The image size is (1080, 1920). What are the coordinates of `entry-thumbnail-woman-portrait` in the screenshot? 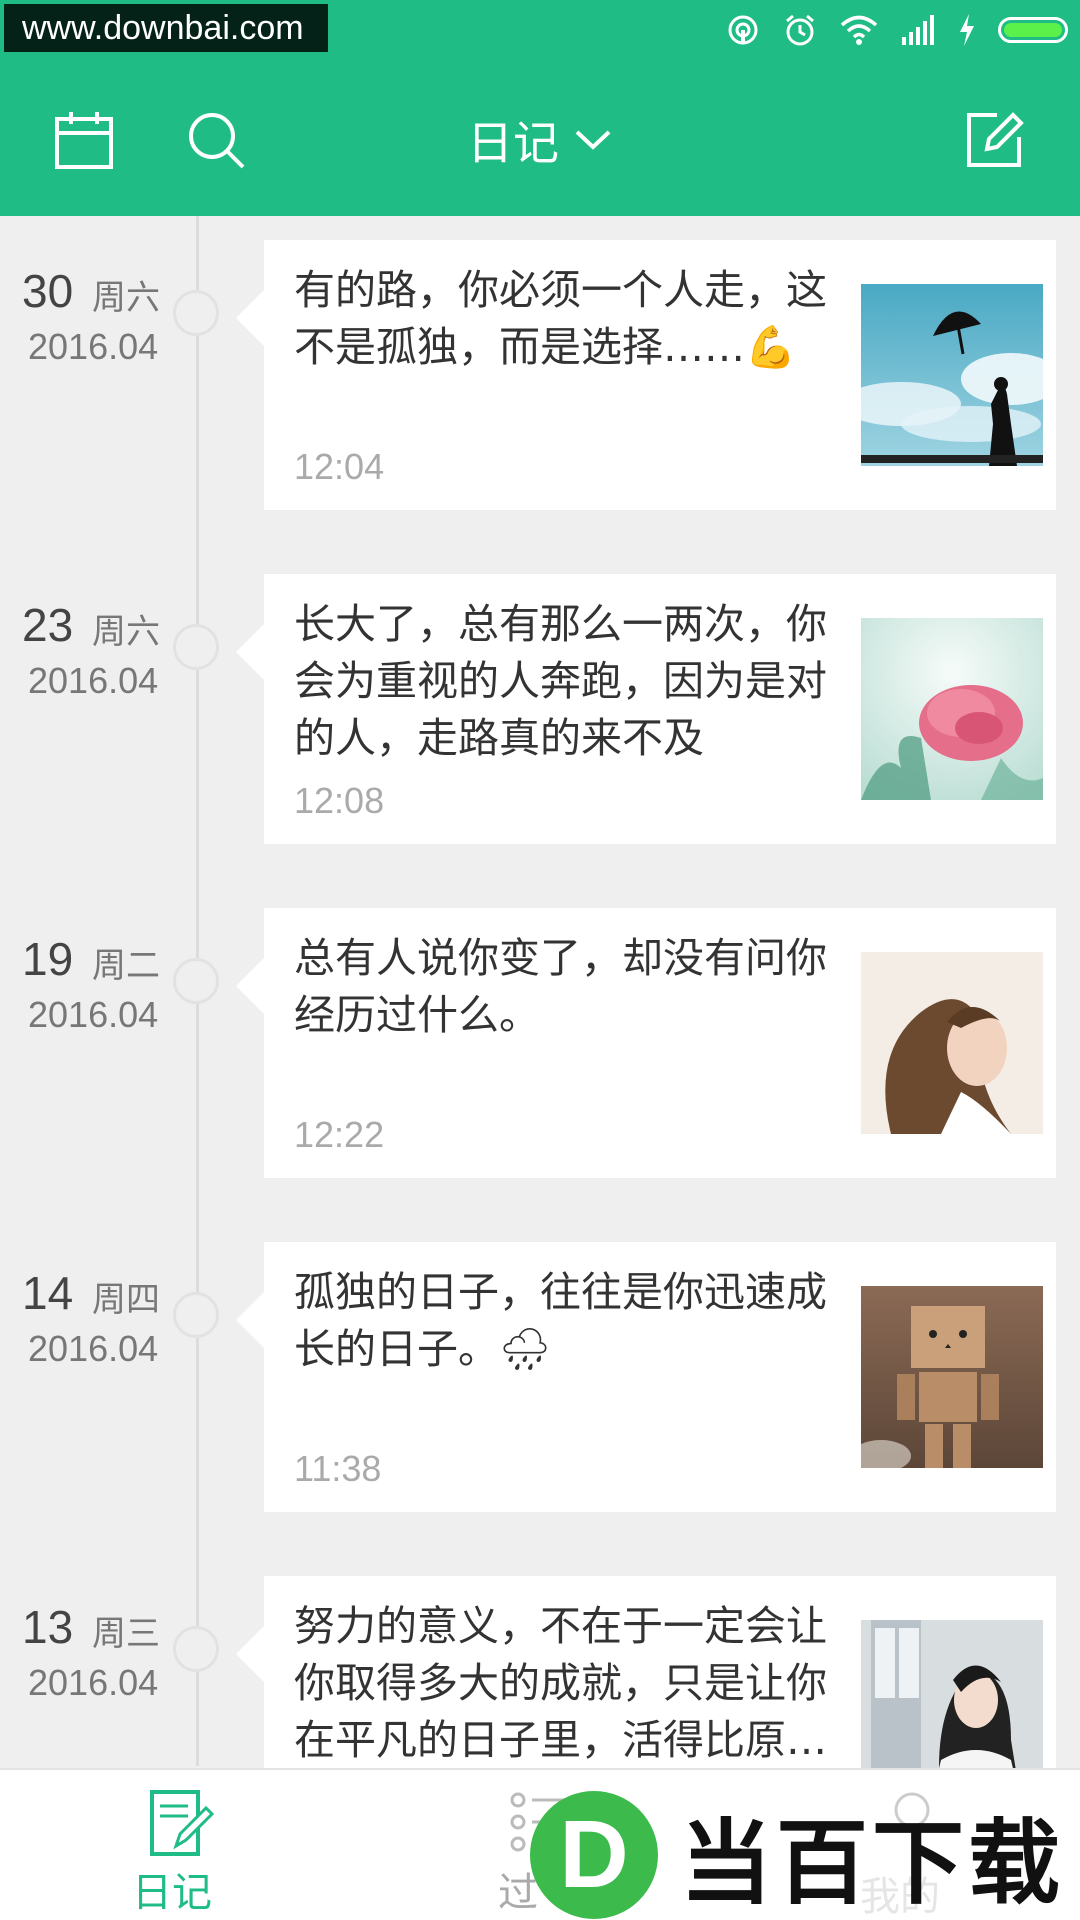 It's located at (952, 1043).